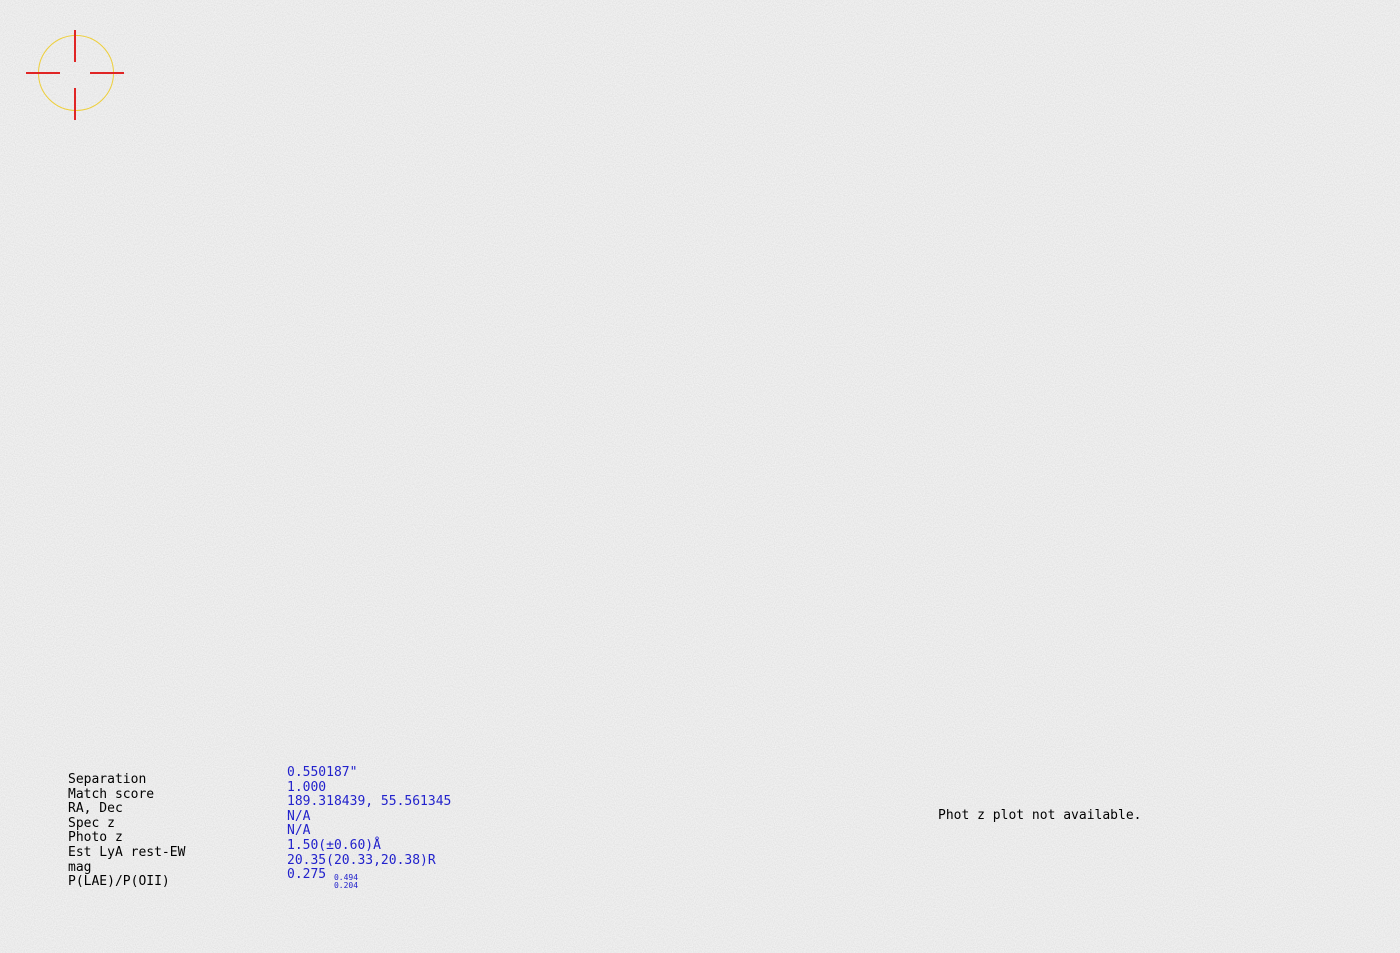  Describe the element at coordinates (95, 809) in the screenshot. I see `match-row-label: RA, Dec` at that location.